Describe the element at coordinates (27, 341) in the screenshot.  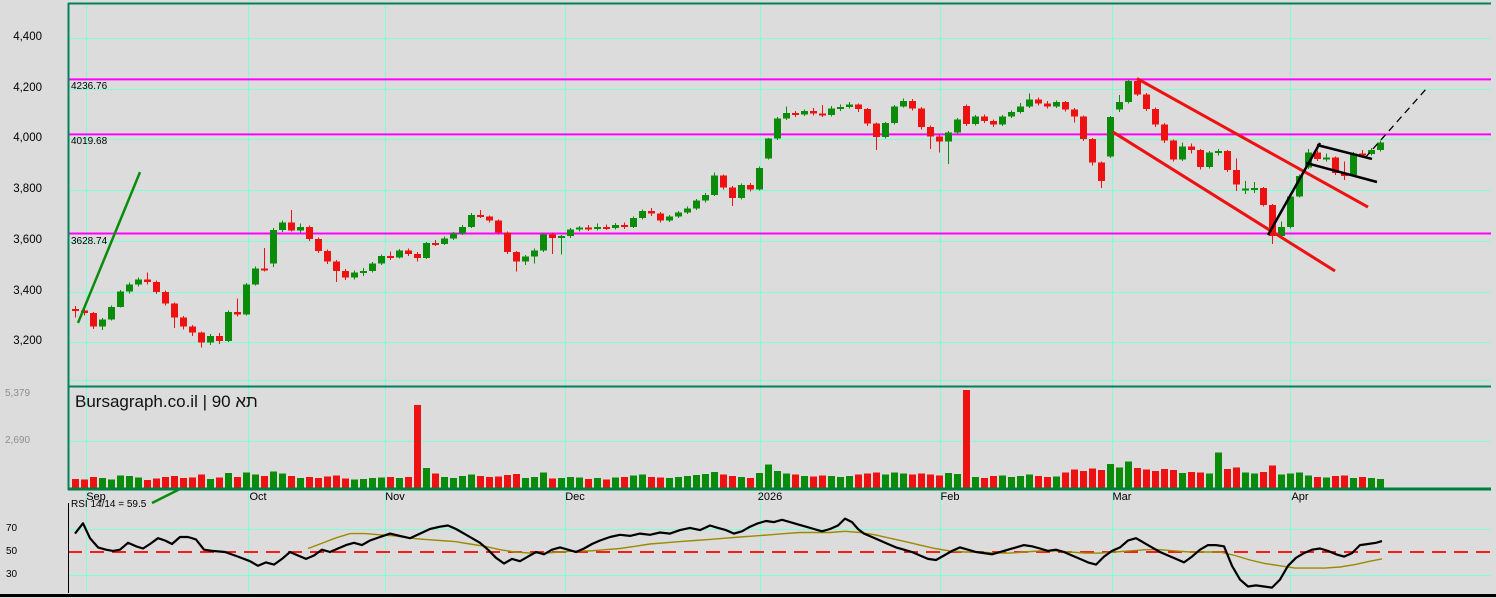
I see `price-axis-label-3200: 3,200` at that location.